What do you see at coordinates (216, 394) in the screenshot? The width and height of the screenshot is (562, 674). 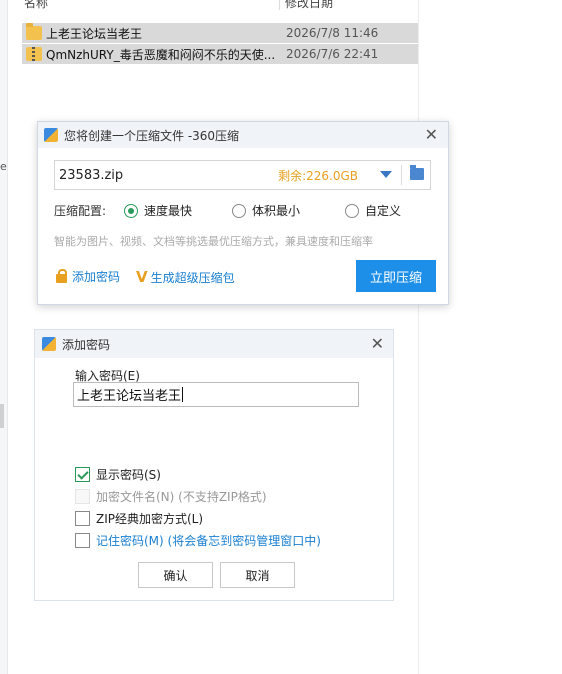 I see `password-input: 上老王论坛当老王` at bounding box center [216, 394].